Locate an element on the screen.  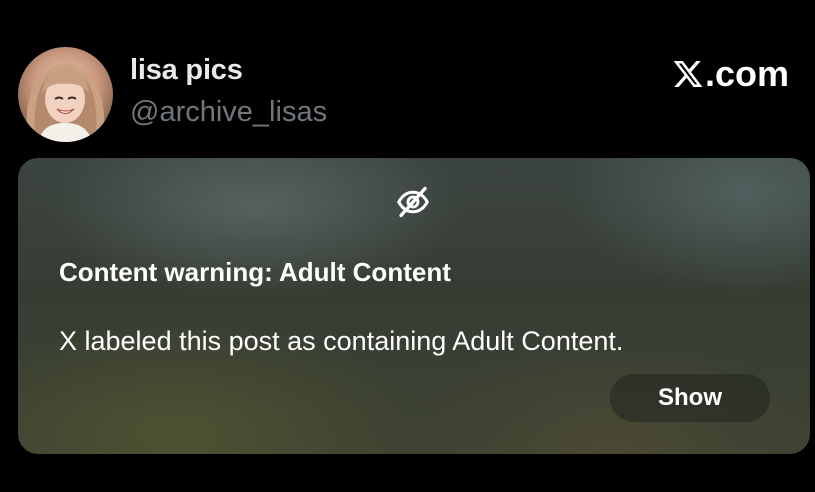
brand-watermark: .com is located at coordinates (730, 74).